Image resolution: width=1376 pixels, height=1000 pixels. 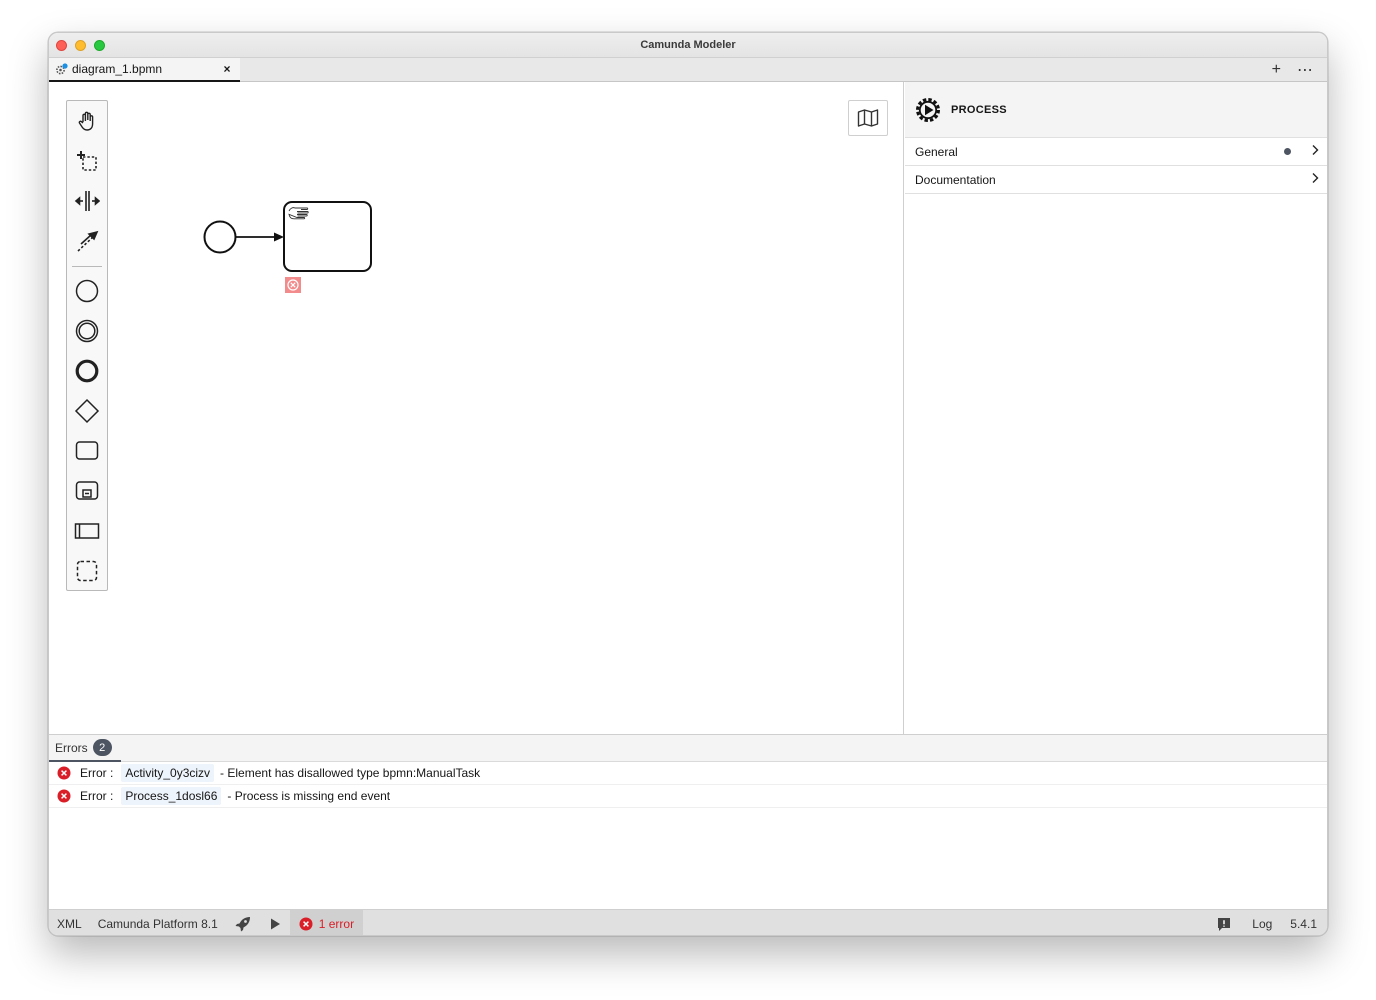 I want to click on minimap-toggle-button, so click(x=868, y=118).